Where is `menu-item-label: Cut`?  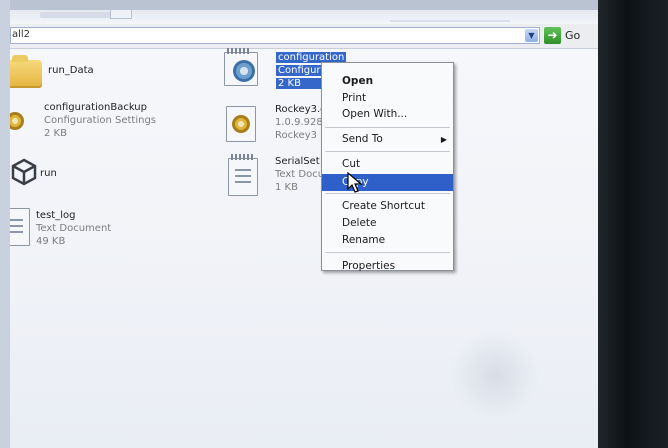
menu-item-label: Cut is located at coordinates (351, 164).